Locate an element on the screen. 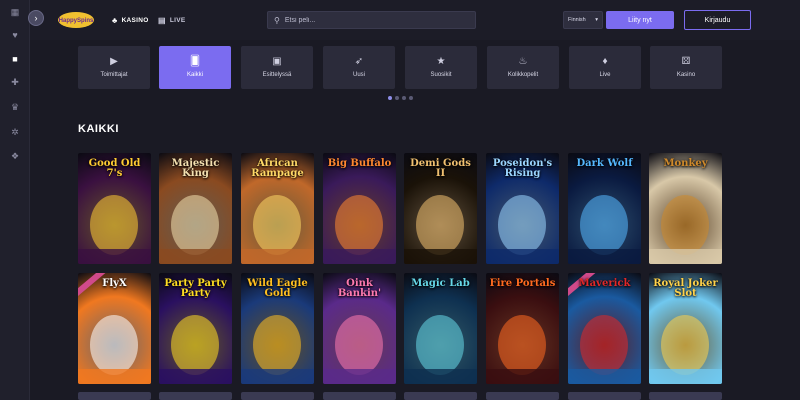  carousel-dots is located at coordinates (400, 98).